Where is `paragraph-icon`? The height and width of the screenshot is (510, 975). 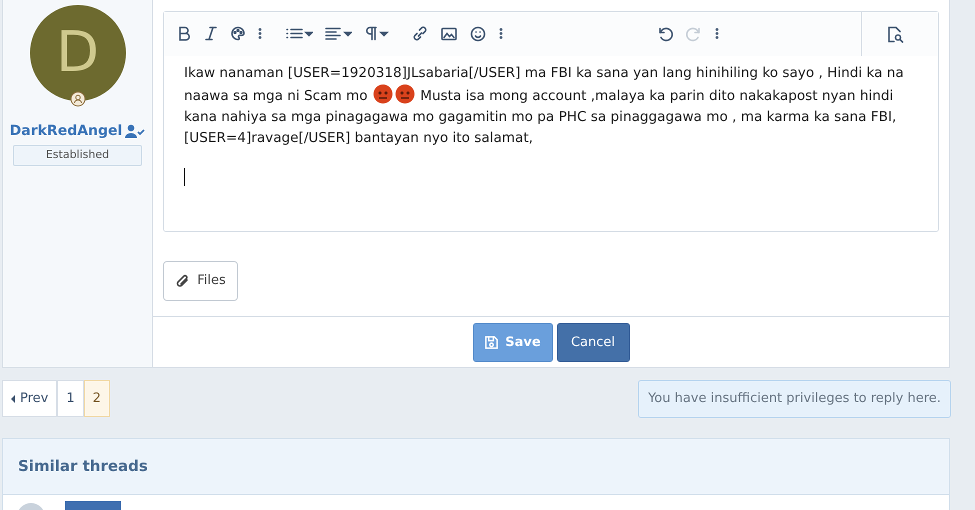 paragraph-icon is located at coordinates (376, 34).